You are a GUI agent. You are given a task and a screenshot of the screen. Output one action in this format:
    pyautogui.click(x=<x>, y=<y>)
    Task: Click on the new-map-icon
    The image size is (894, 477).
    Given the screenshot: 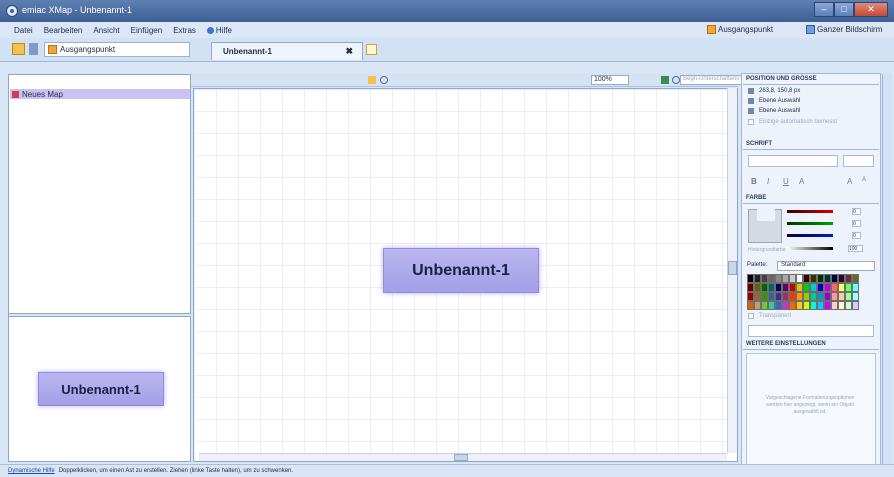 What is the action you would take?
    pyautogui.click(x=18, y=49)
    